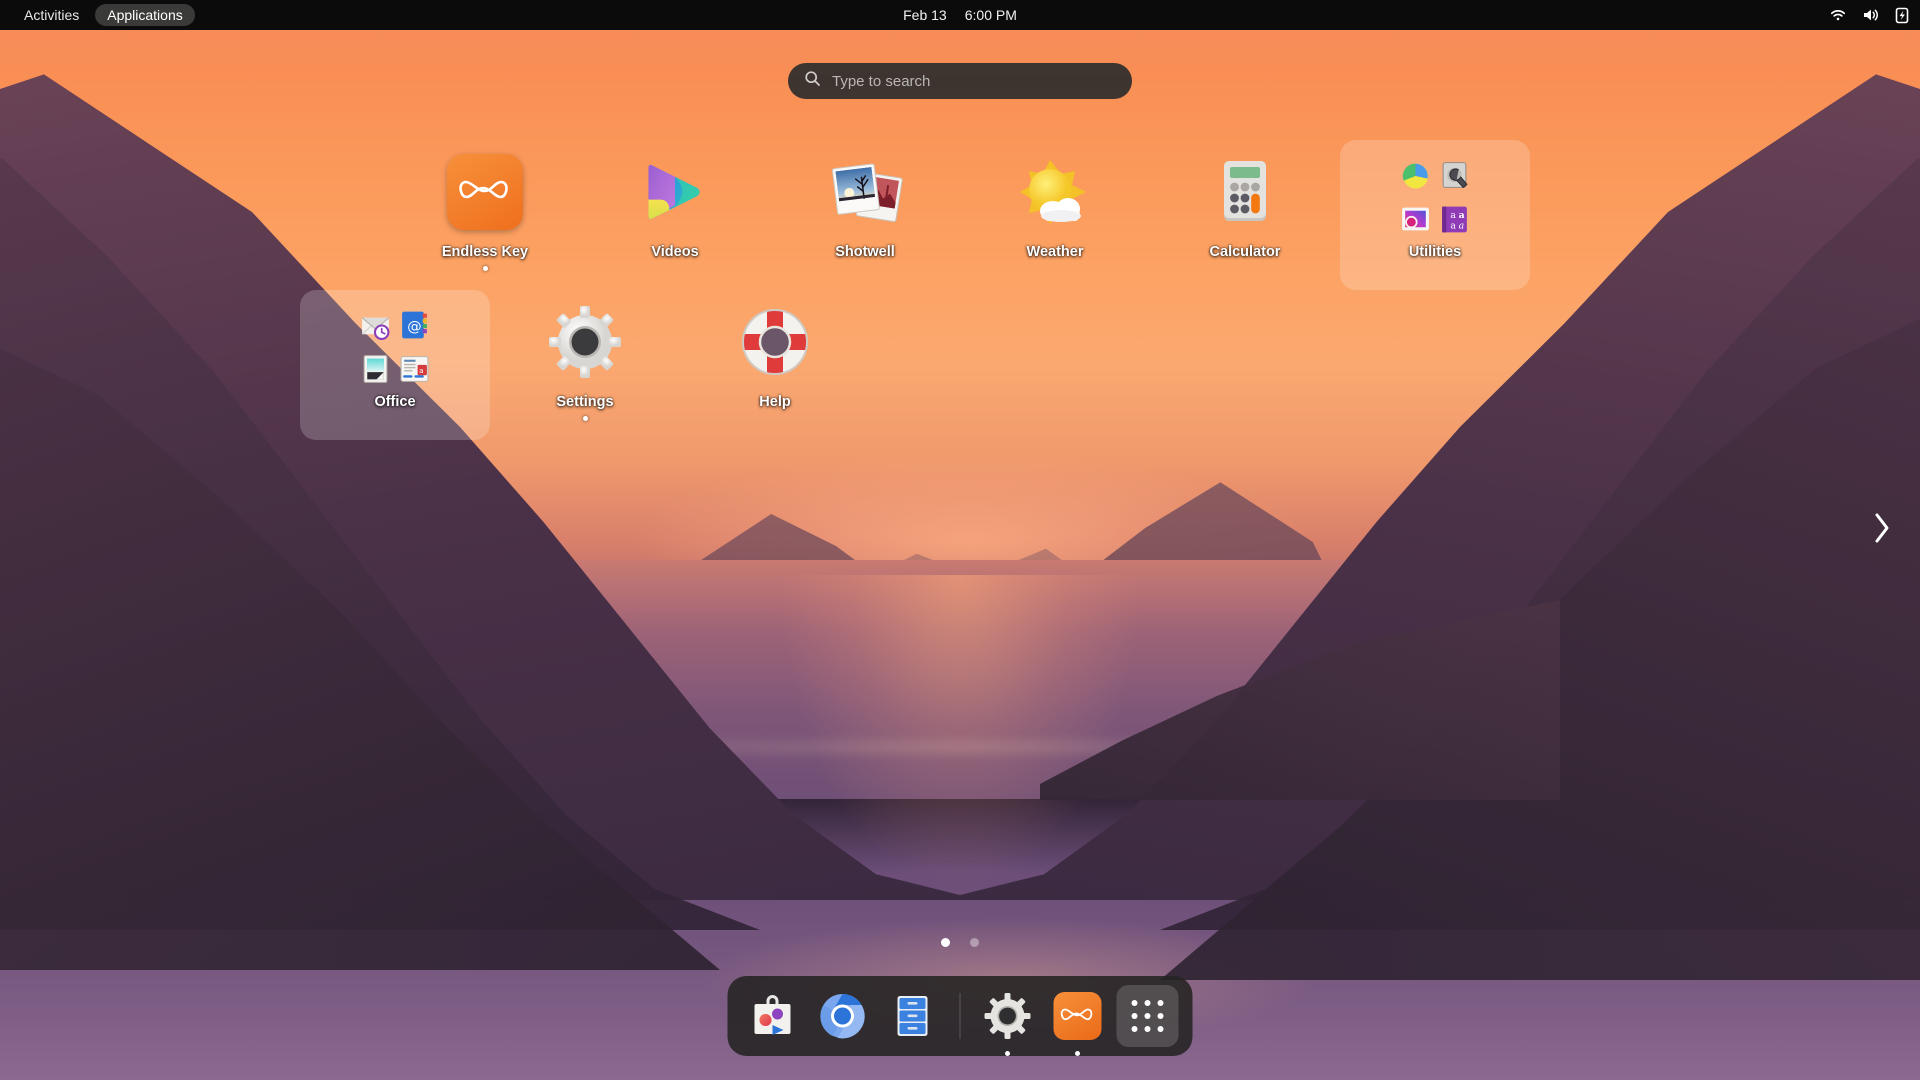  I want to click on dock-item-endless-key, so click(1078, 1020).